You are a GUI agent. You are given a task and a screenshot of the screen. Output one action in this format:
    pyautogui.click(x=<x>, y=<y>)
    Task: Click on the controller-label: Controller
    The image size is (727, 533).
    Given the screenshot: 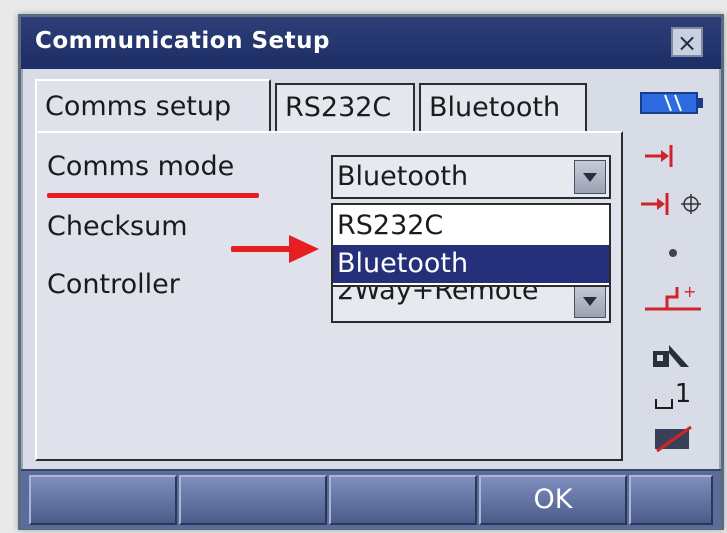 What is the action you would take?
    pyautogui.click(x=113, y=284)
    